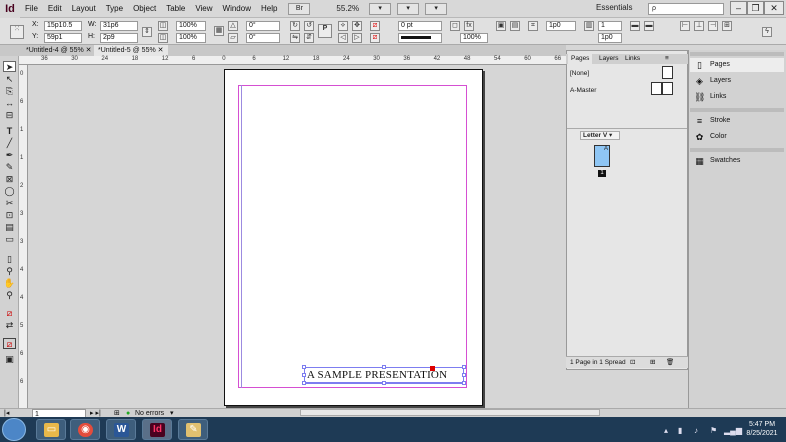 The image size is (786, 442). Describe the element at coordinates (299, 8) in the screenshot. I see `bridge-button: Br` at that location.